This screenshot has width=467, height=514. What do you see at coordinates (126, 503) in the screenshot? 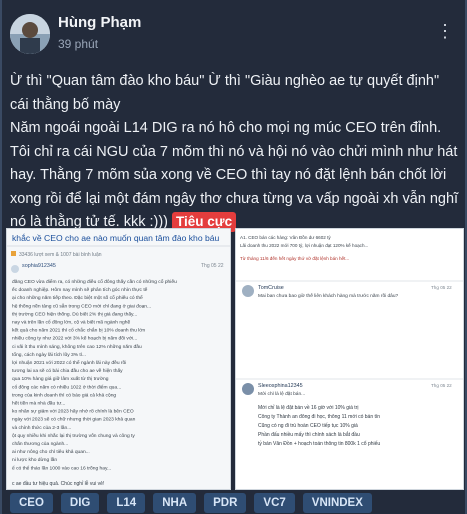
I see `ticker-tag-l14: L14` at bounding box center [126, 503].